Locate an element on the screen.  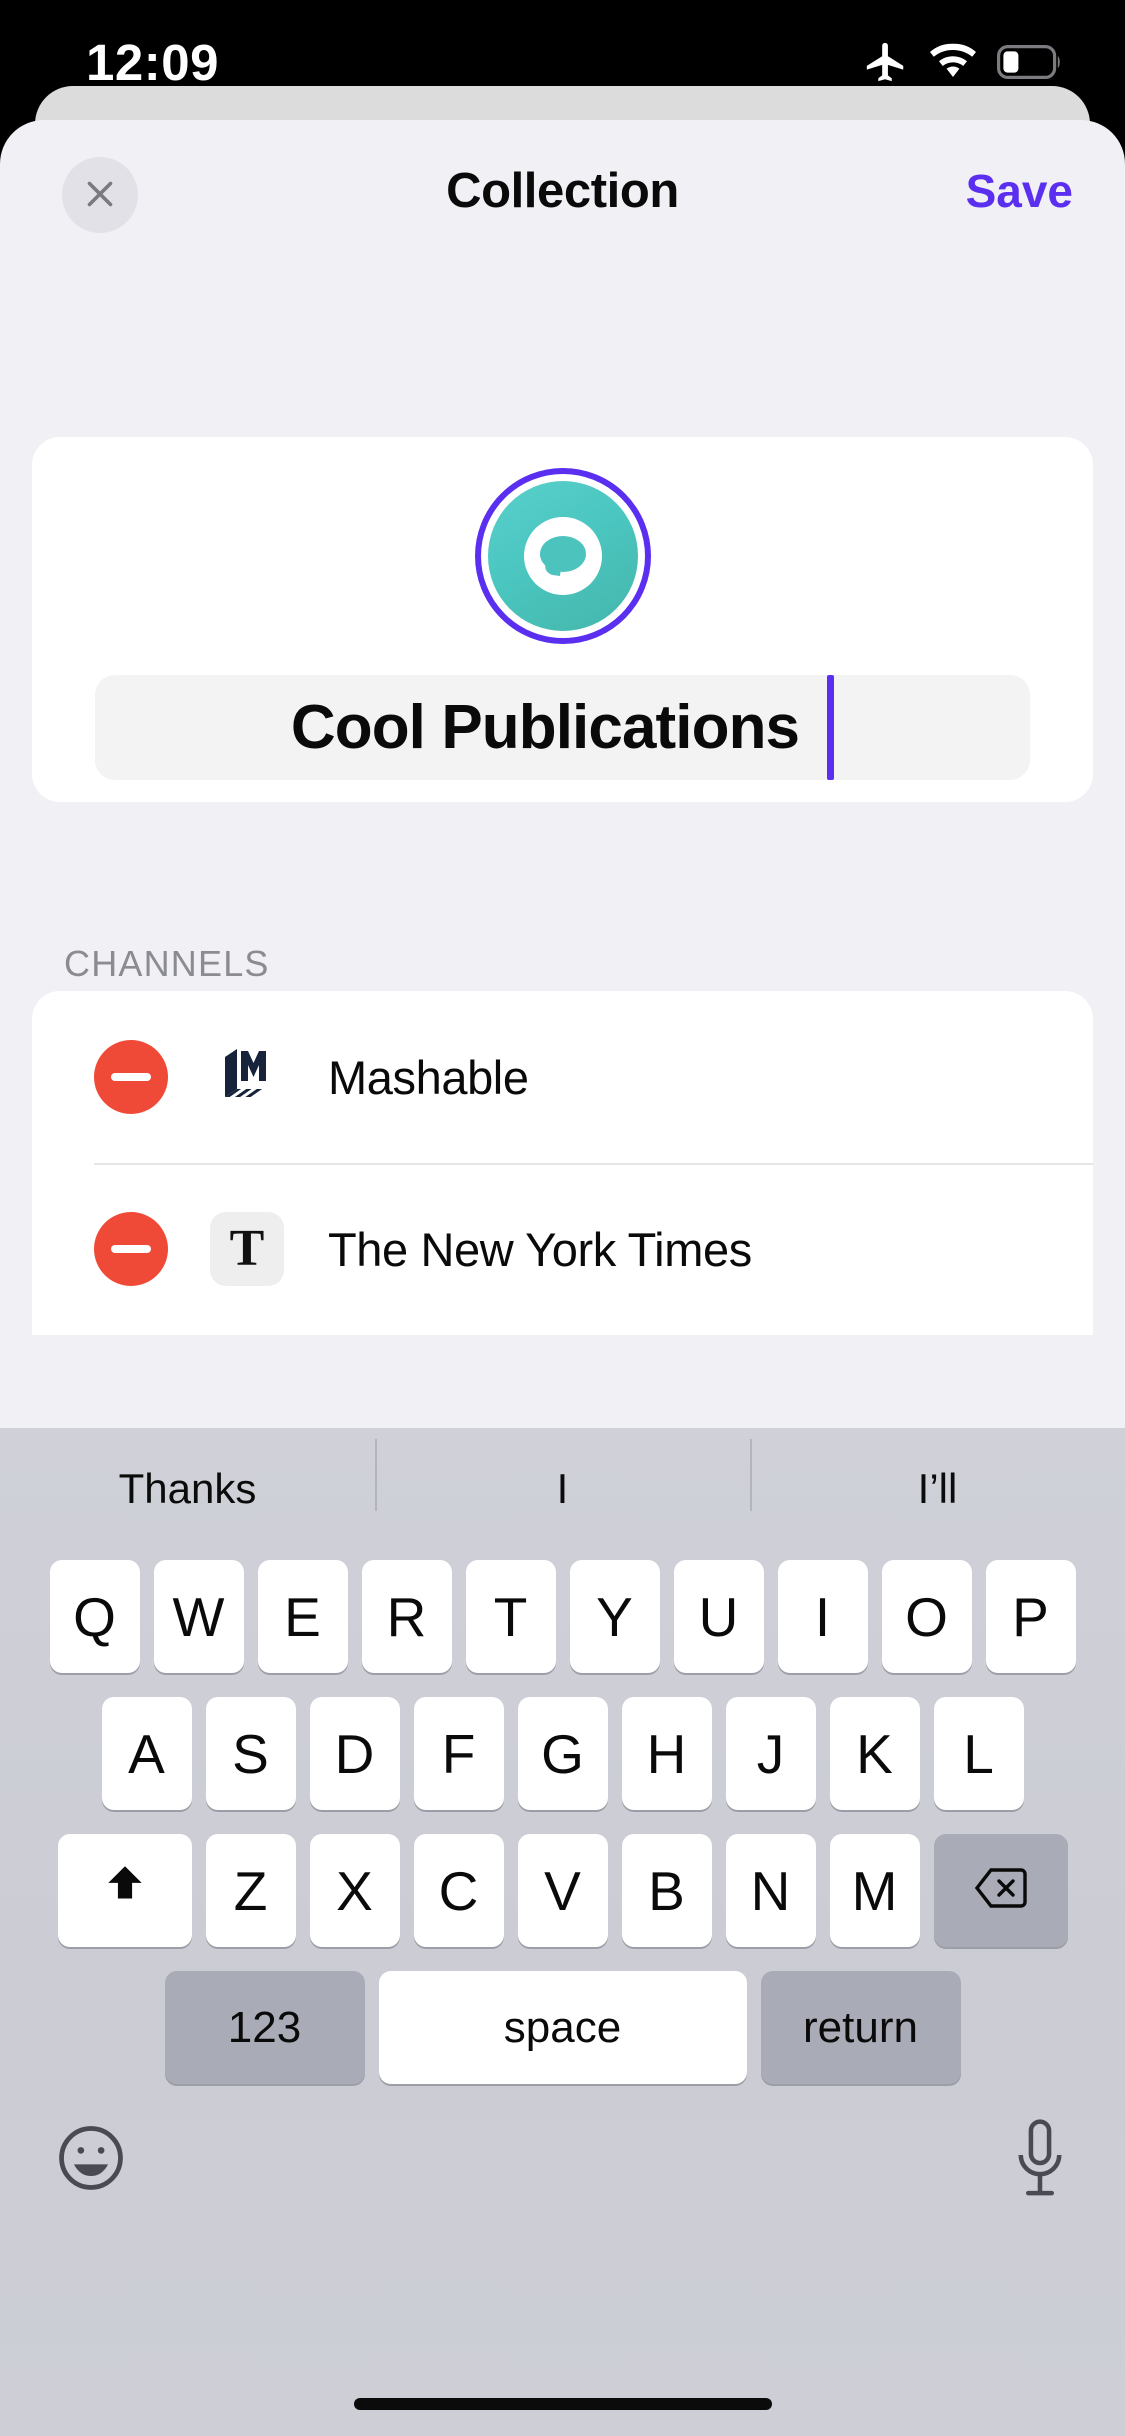
keyboard-row-1: Q W E R T Y U I O P is located at coordinates (562, 1616).